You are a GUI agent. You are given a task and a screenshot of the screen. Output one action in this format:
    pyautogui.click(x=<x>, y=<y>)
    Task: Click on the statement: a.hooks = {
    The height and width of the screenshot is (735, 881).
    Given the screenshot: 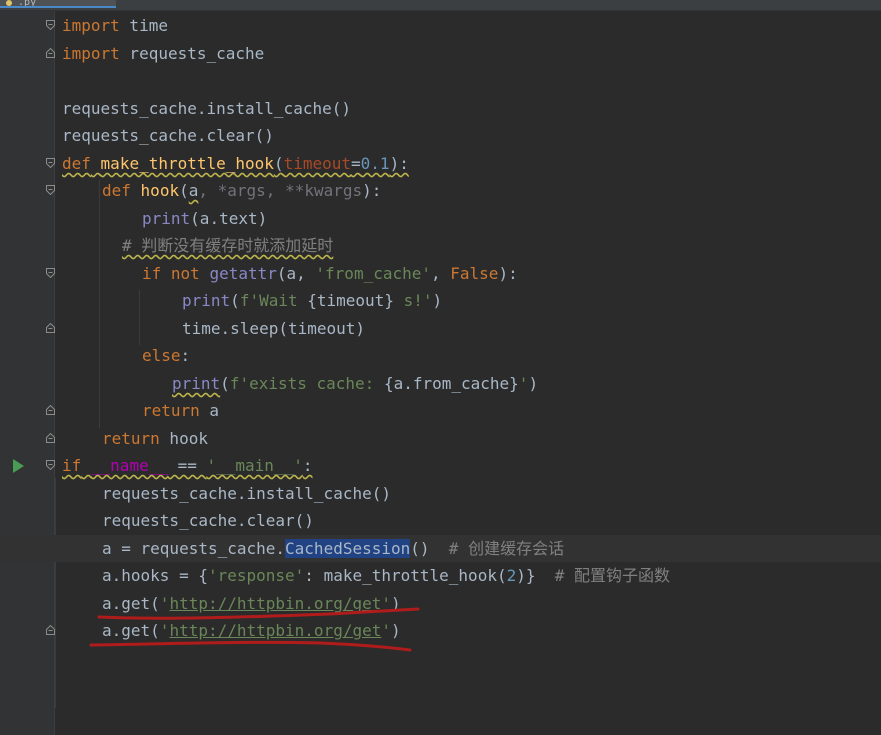 What is the action you would take?
    pyautogui.click(x=155, y=575)
    